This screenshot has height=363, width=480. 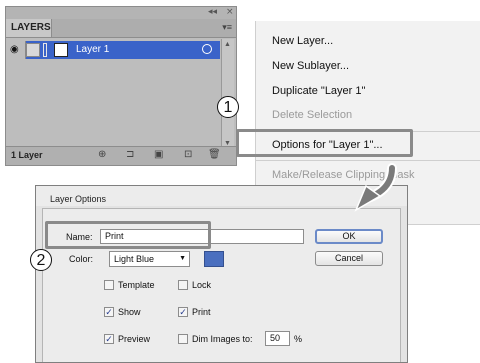 I want to click on close-icon: ×, so click(x=230, y=12).